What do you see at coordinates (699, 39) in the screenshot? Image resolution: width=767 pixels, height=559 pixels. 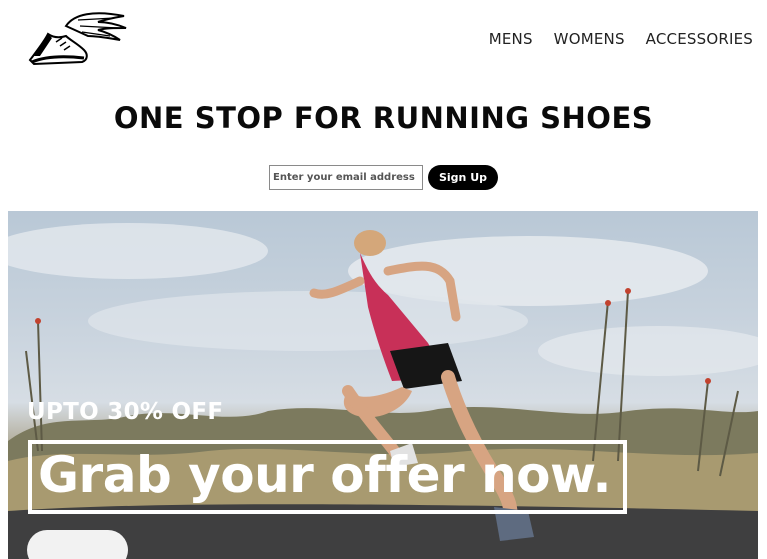 I see `nav-link-accessories: ACCESSORIES` at bounding box center [699, 39].